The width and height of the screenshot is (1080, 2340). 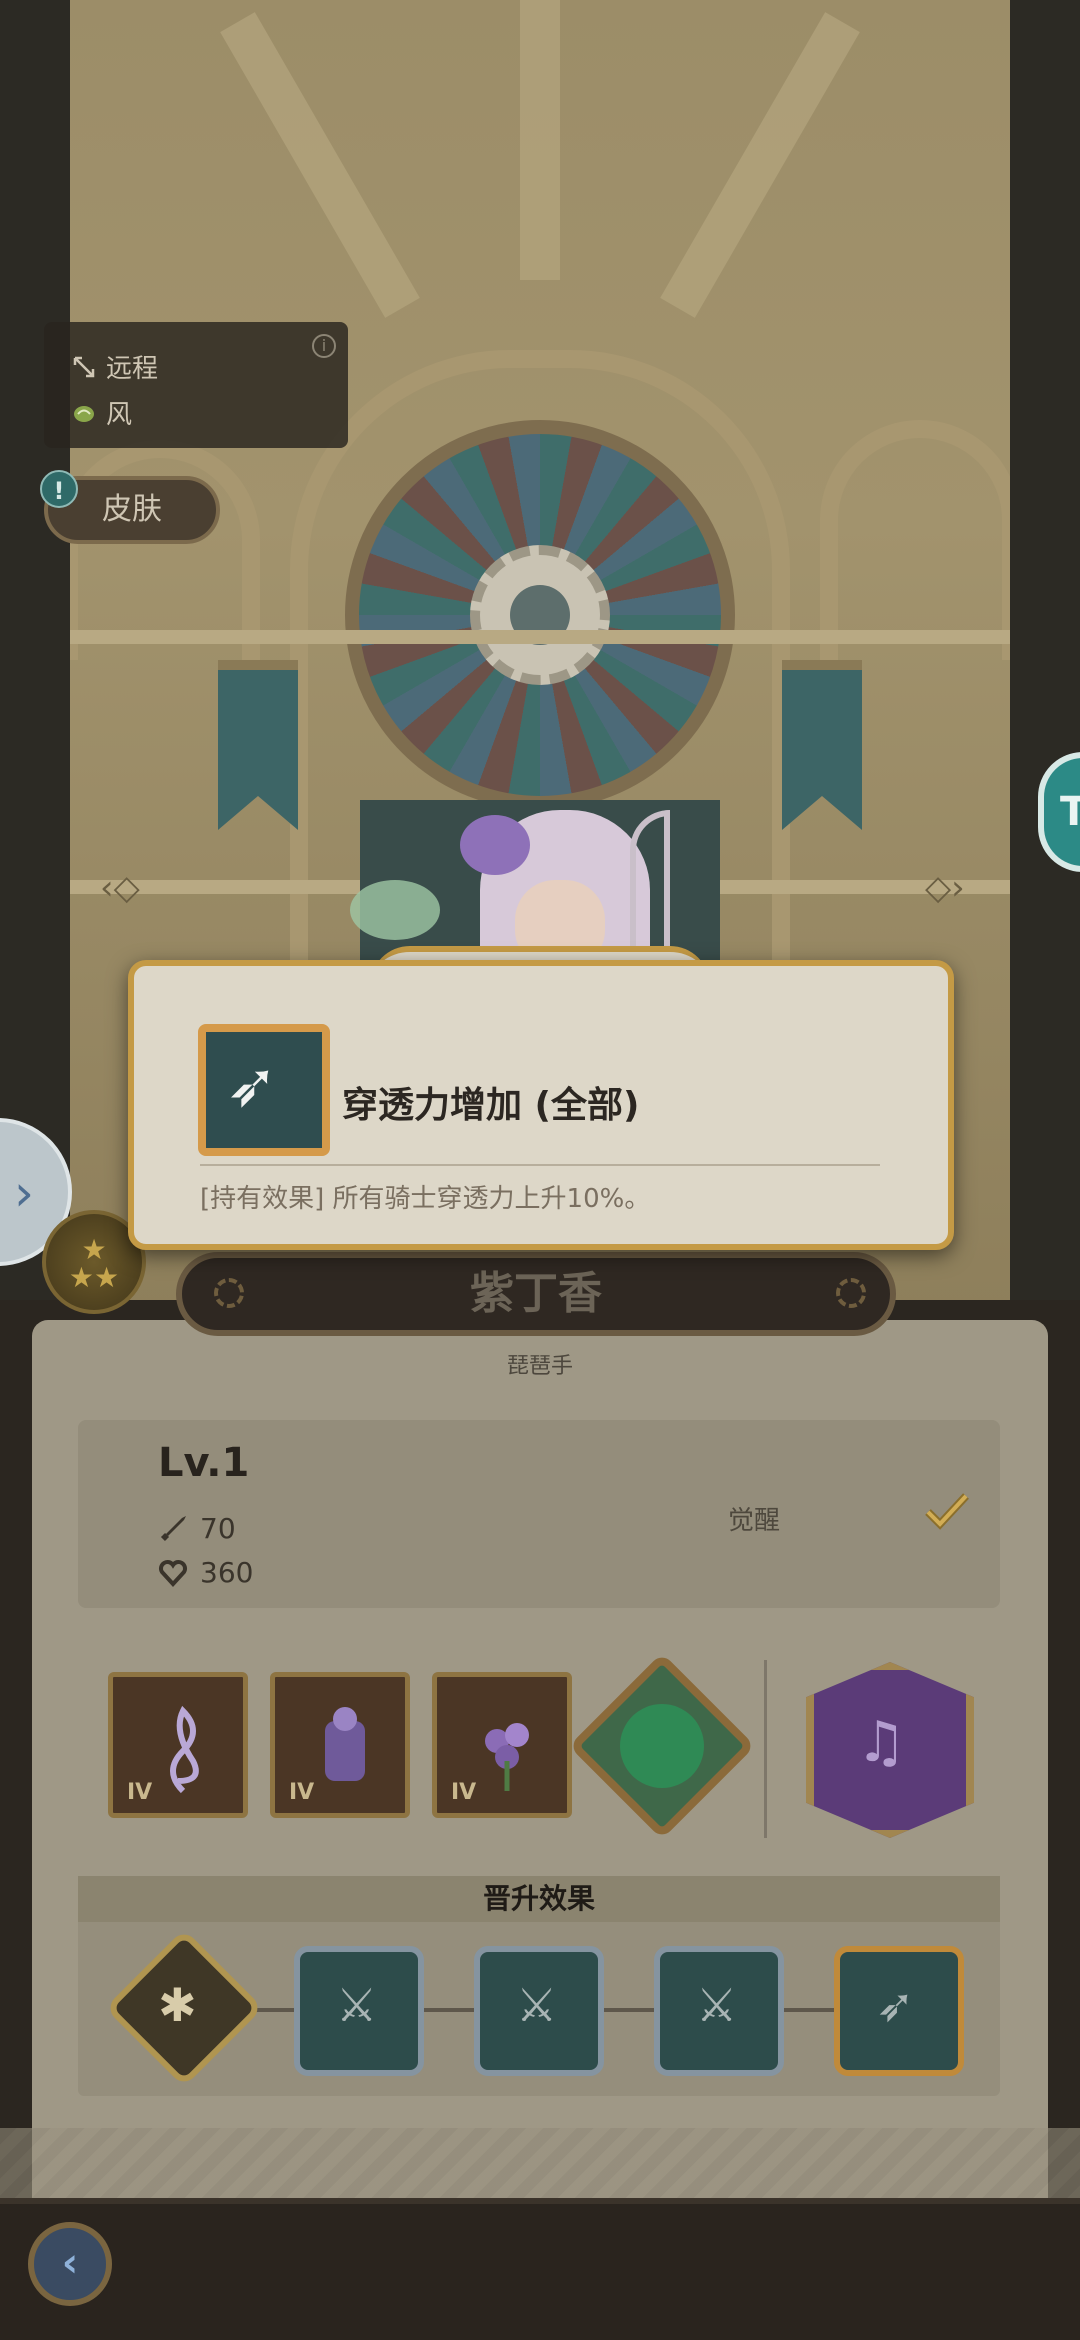 What do you see at coordinates (204, 1463) in the screenshot?
I see `hero-level: Lv.1` at bounding box center [204, 1463].